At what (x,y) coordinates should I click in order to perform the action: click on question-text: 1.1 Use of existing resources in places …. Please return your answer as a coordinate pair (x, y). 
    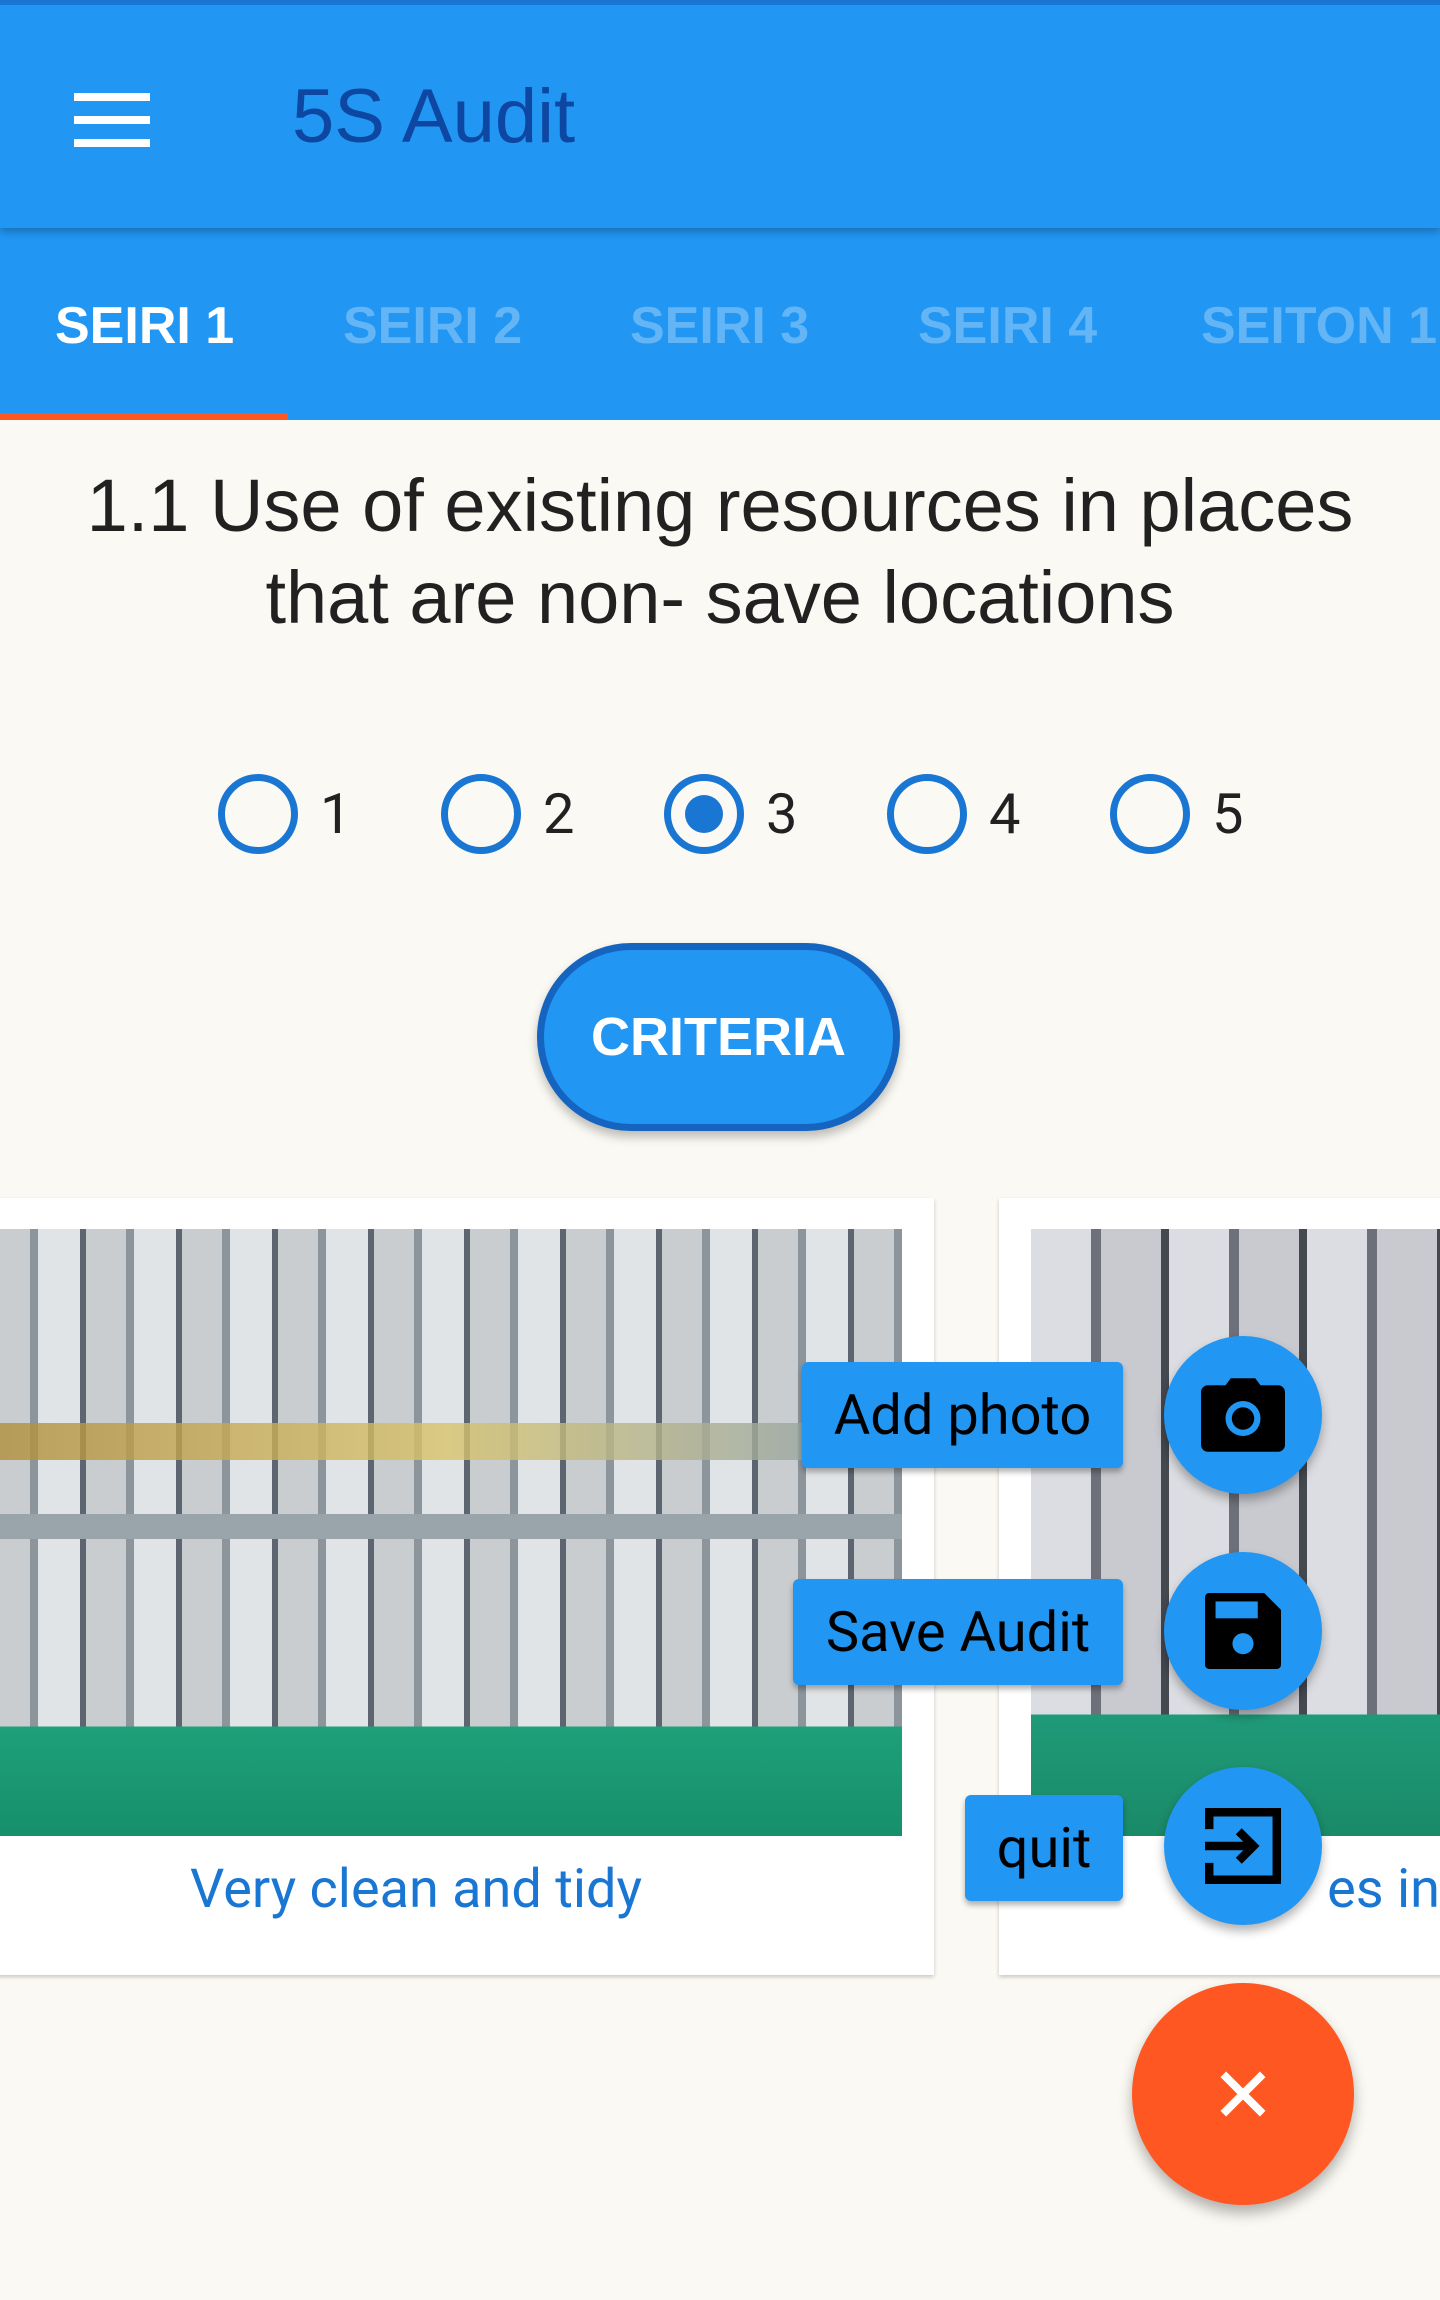
    Looking at the image, I should click on (720, 552).